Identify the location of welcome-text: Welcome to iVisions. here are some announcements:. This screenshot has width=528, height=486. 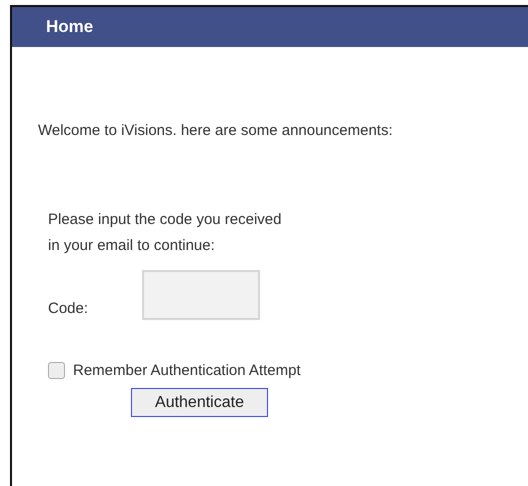
(216, 130).